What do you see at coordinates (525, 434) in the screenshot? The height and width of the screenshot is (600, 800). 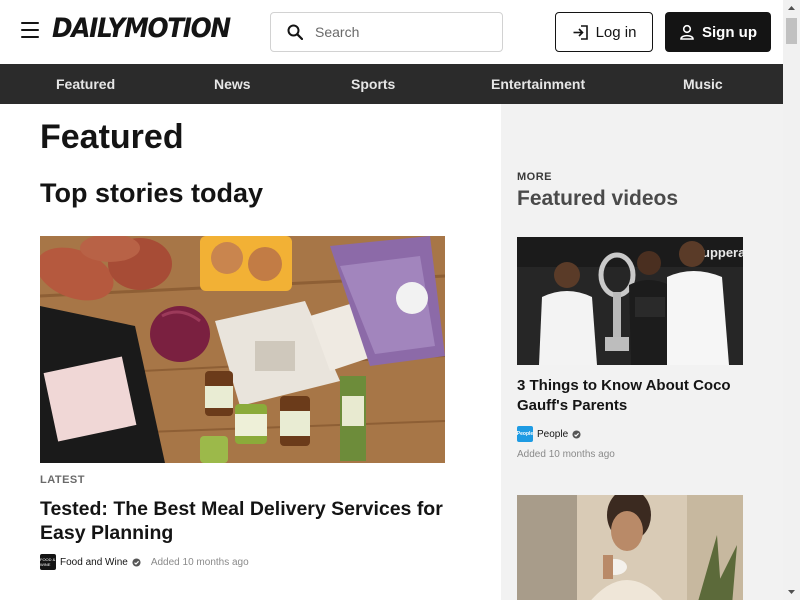 I see `people-logo: People` at bounding box center [525, 434].